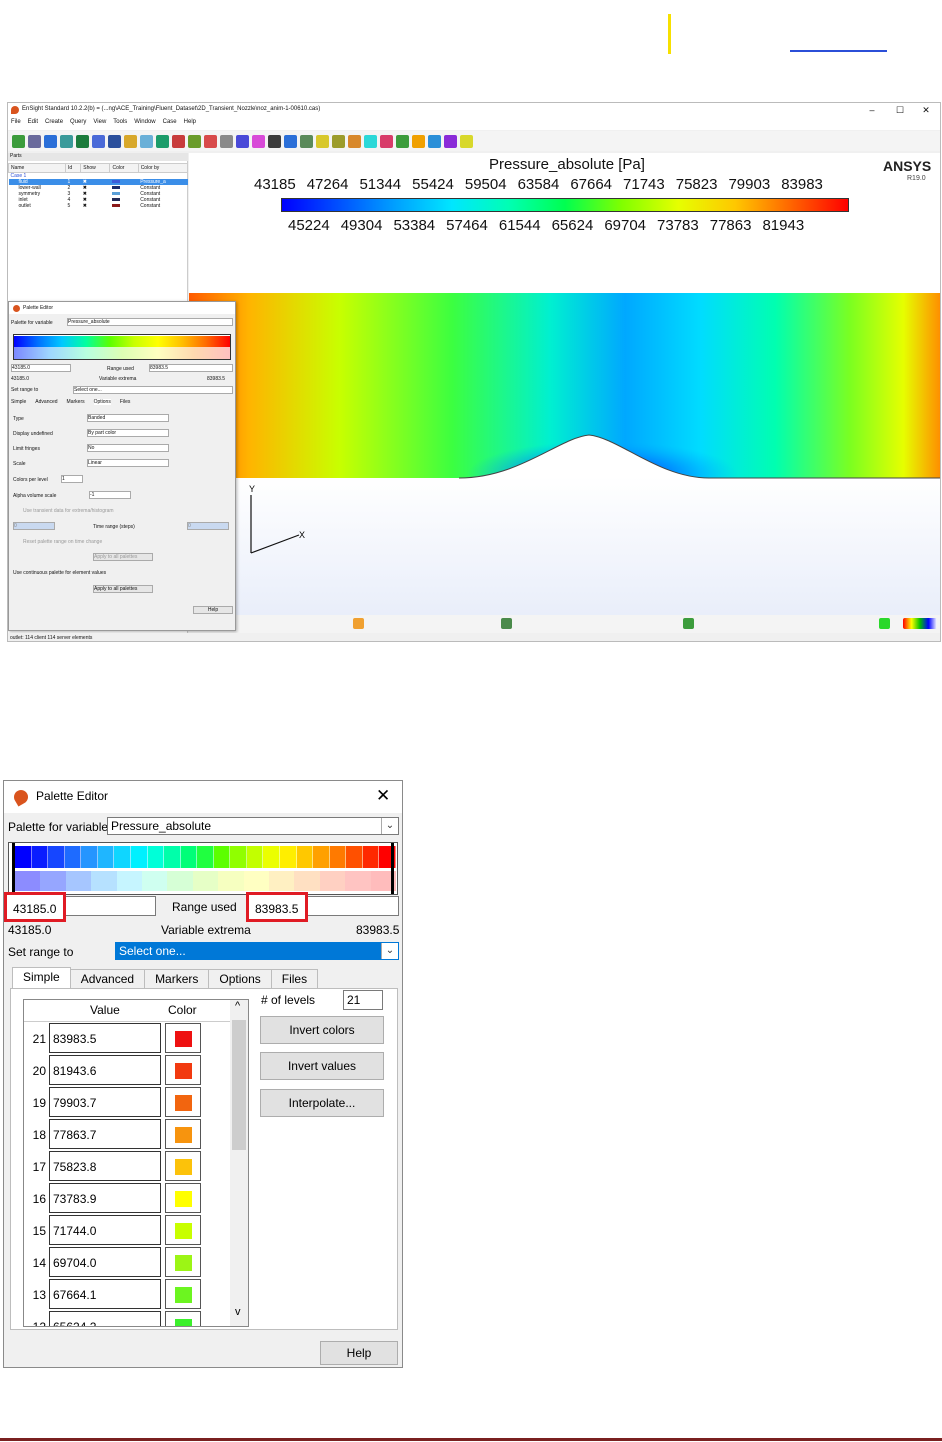 Image resolution: width=942 pixels, height=1442 pixels. Describe the element at coordinates (125, 402) in the screenshot. I see `small-tab-files: Files` at that location.